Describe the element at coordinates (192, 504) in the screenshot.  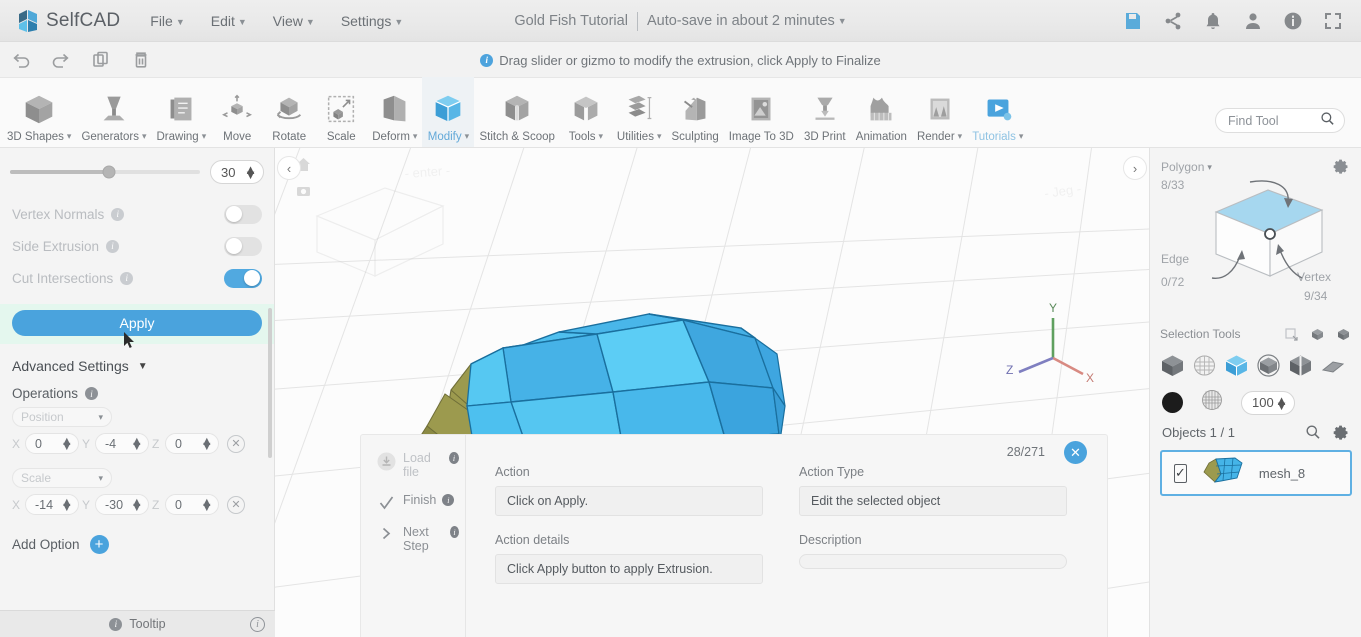
I see `scale-z-input: 0 ▲ ▼` at that location.